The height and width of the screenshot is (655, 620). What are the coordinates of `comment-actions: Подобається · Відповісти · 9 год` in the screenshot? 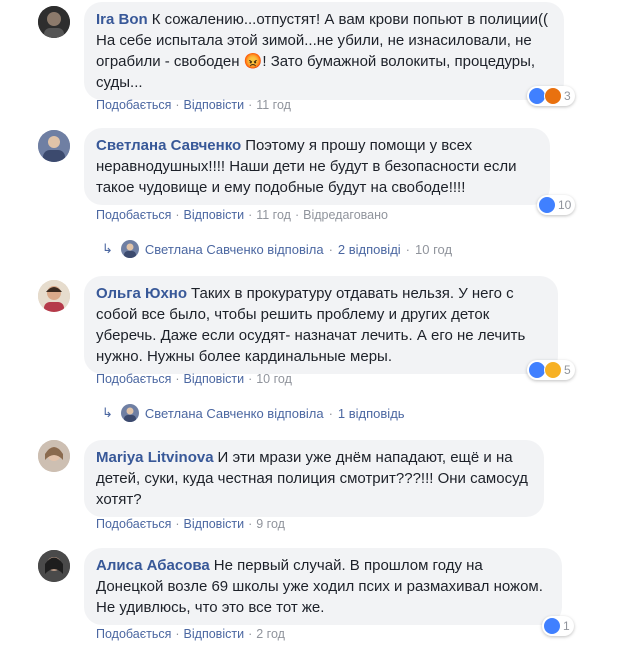 It's located at (190, 524).